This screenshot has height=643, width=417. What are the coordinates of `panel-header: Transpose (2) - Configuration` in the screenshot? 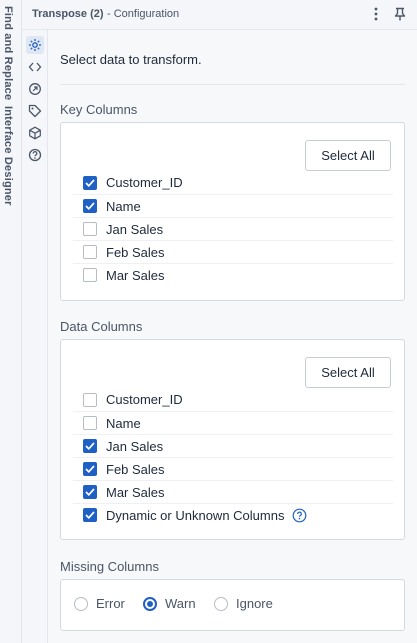 It's located at (219, 15).